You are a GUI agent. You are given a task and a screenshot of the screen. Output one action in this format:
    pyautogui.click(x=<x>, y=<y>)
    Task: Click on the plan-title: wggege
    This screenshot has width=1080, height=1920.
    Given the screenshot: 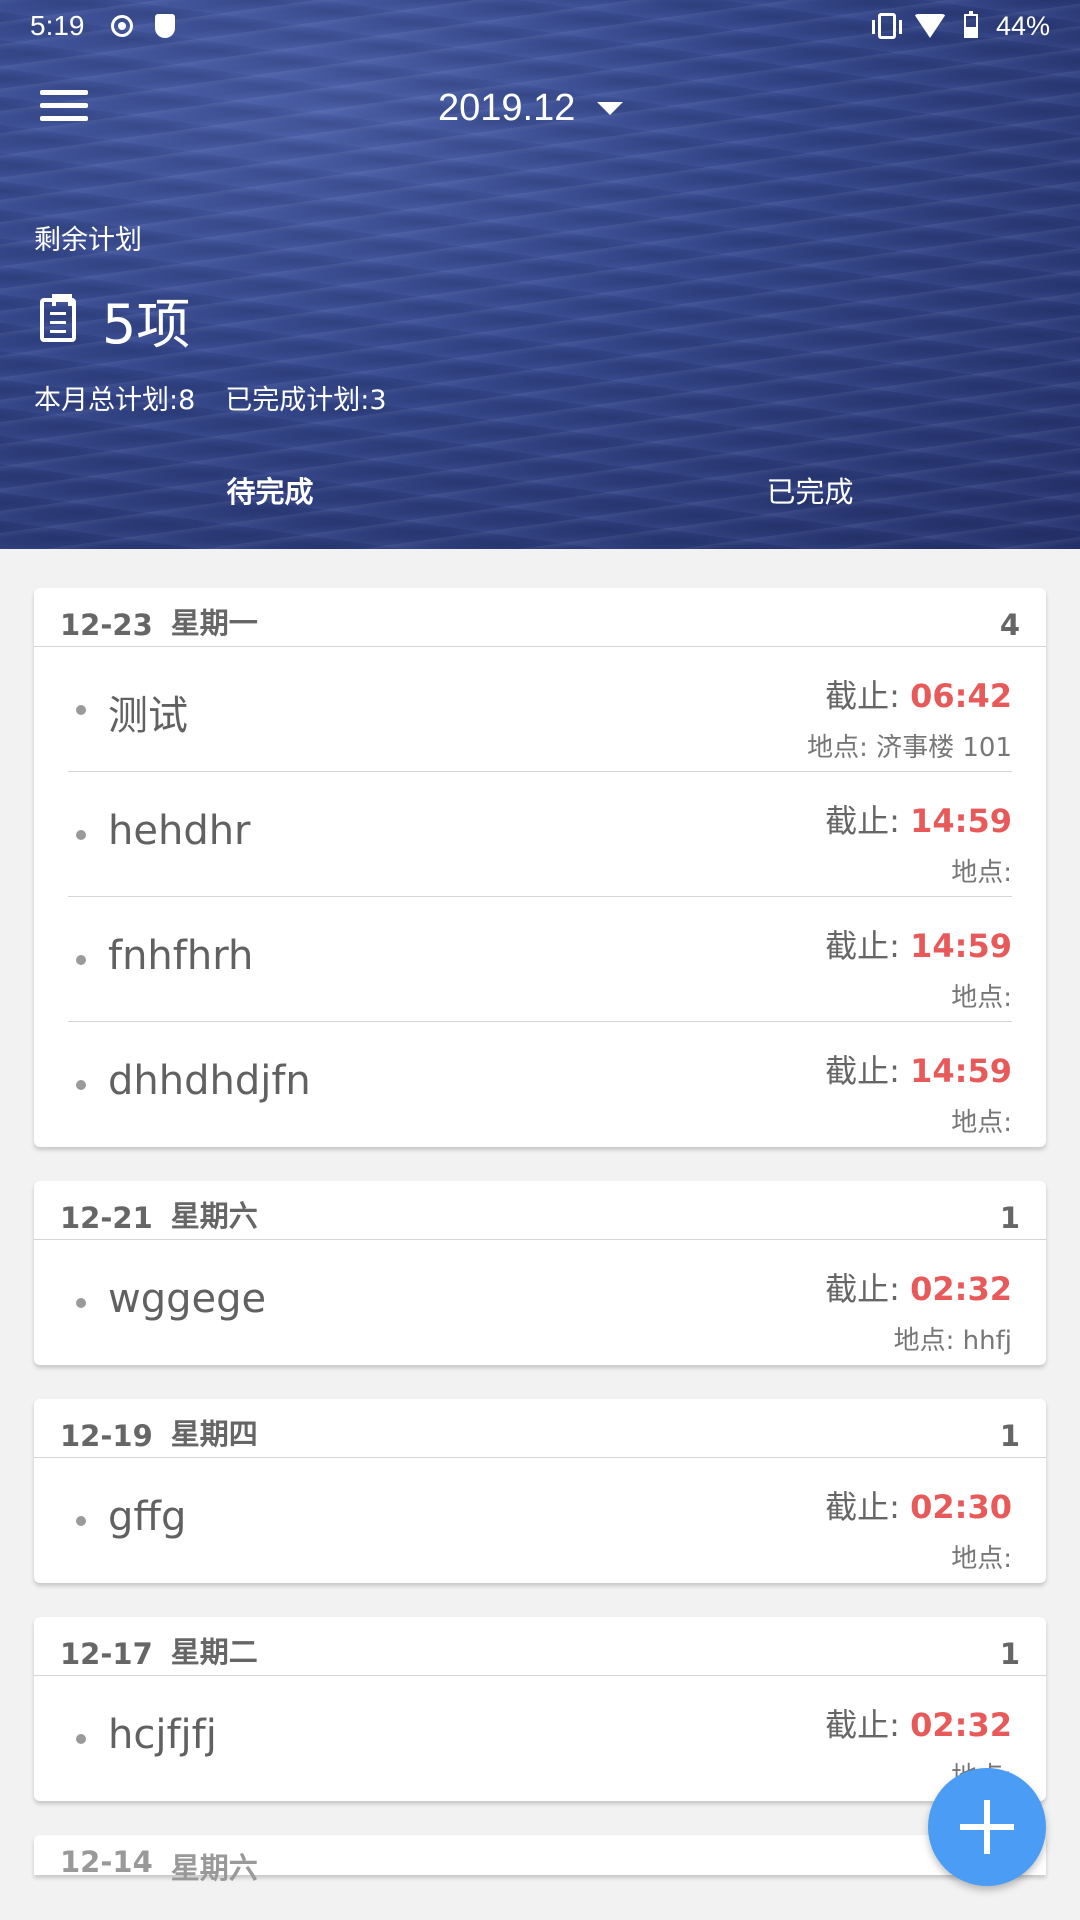 What is the action you would take?
    pyautogui.click(x=187, y=1299)
    